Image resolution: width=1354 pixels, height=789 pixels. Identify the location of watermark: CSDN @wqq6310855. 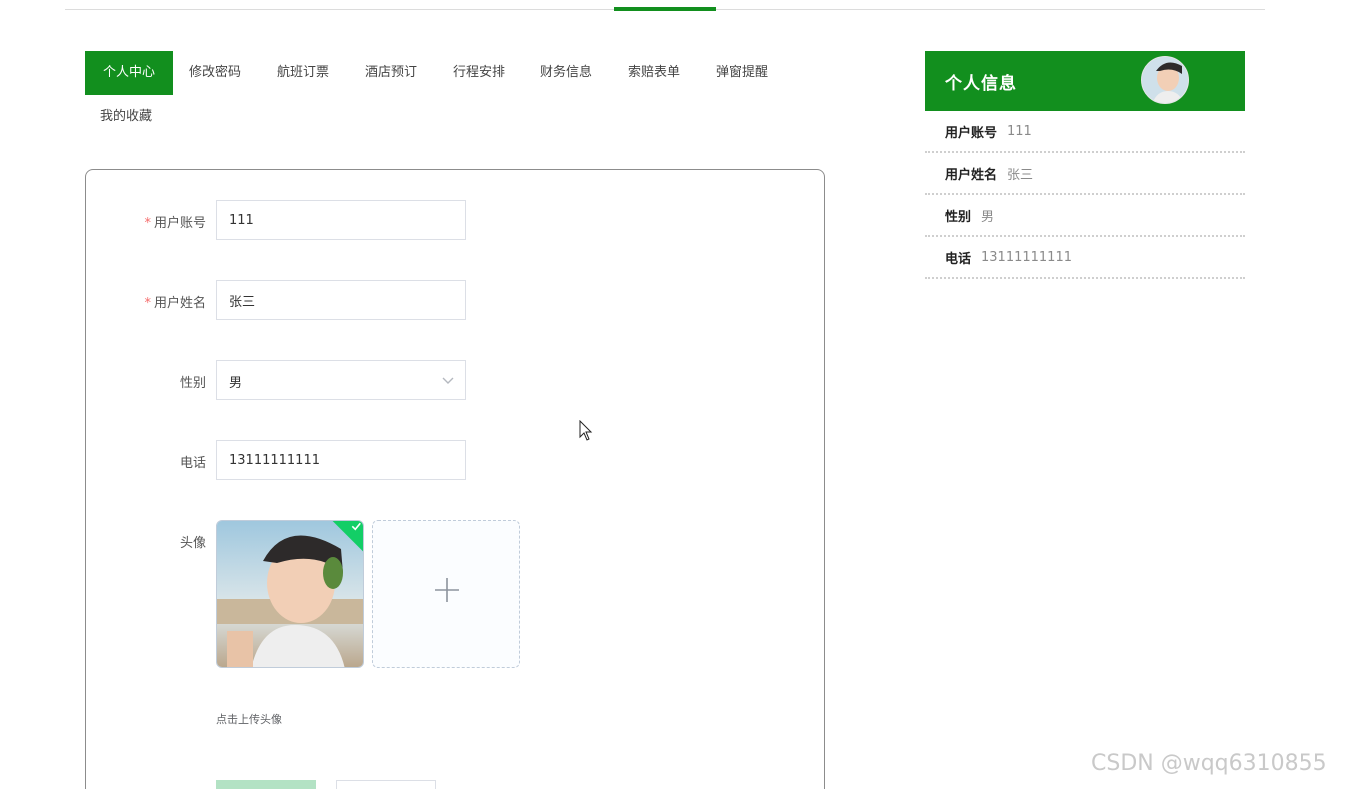
(1209, 763).